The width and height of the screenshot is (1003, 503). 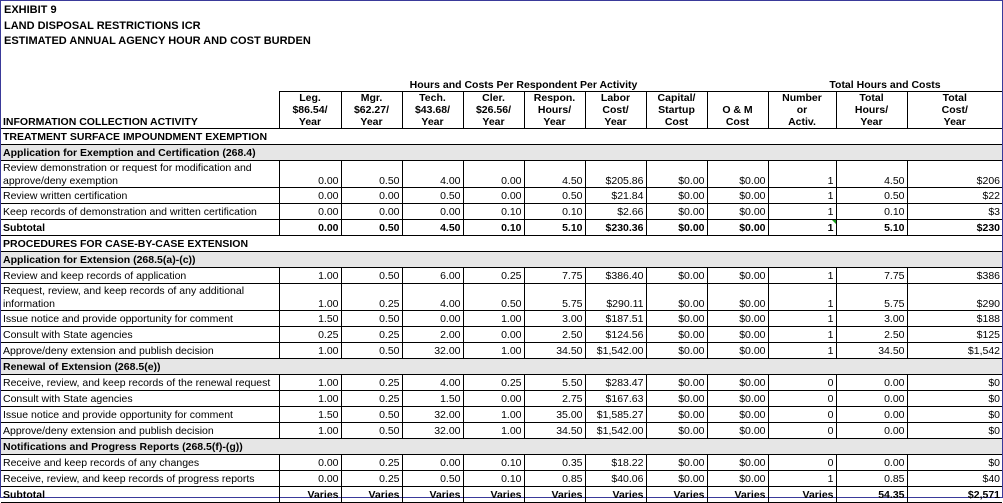 What do you see at coordinates (554, 350) in the screenshot?
I see `table-cell: 34.50` at bounding box center [554, 350].